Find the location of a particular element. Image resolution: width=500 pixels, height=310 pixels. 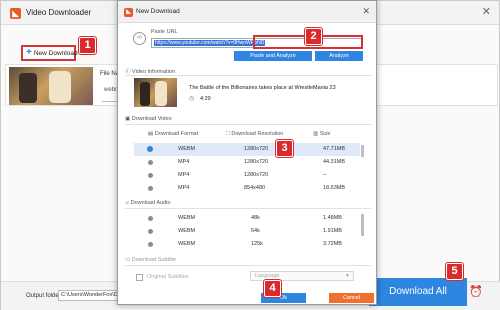

plus-icon: + is located at coordinates (29, 52).